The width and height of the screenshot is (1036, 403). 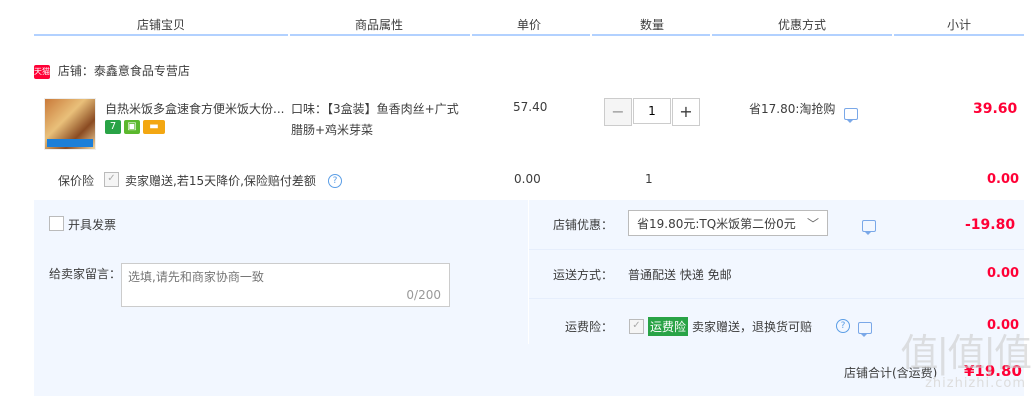 What do you see at coordinates (652, 25) in the screenshot?
I see `col-qty: 数量` at bounding box center [652, 25].